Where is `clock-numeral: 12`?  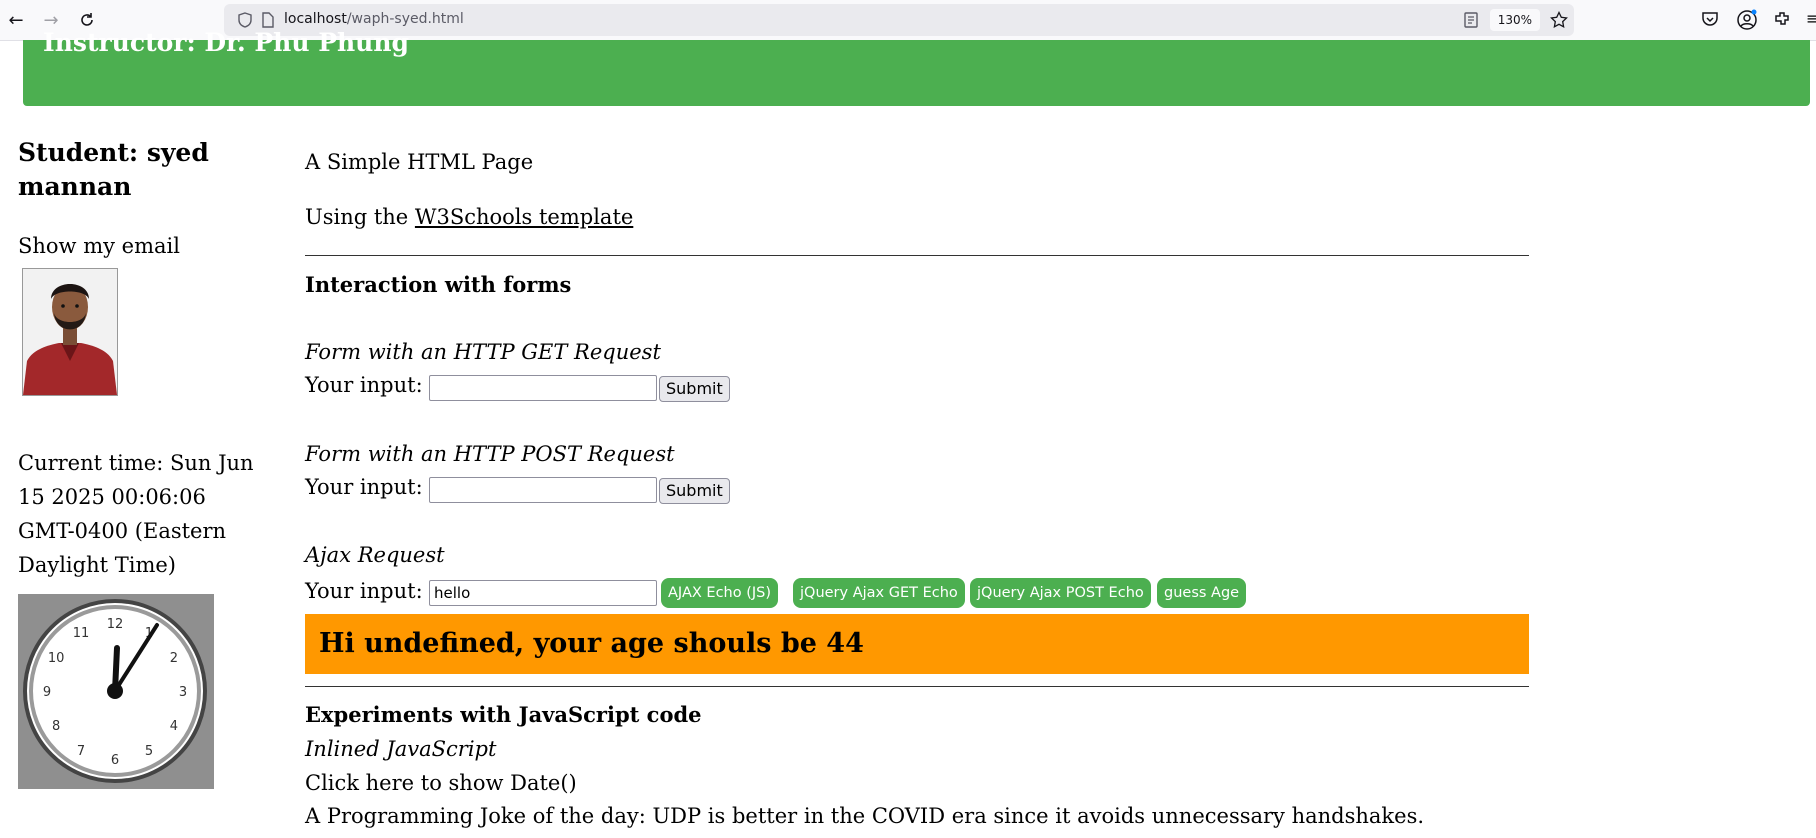
clock-numeral: 12 is located at coordinates (115, 624).